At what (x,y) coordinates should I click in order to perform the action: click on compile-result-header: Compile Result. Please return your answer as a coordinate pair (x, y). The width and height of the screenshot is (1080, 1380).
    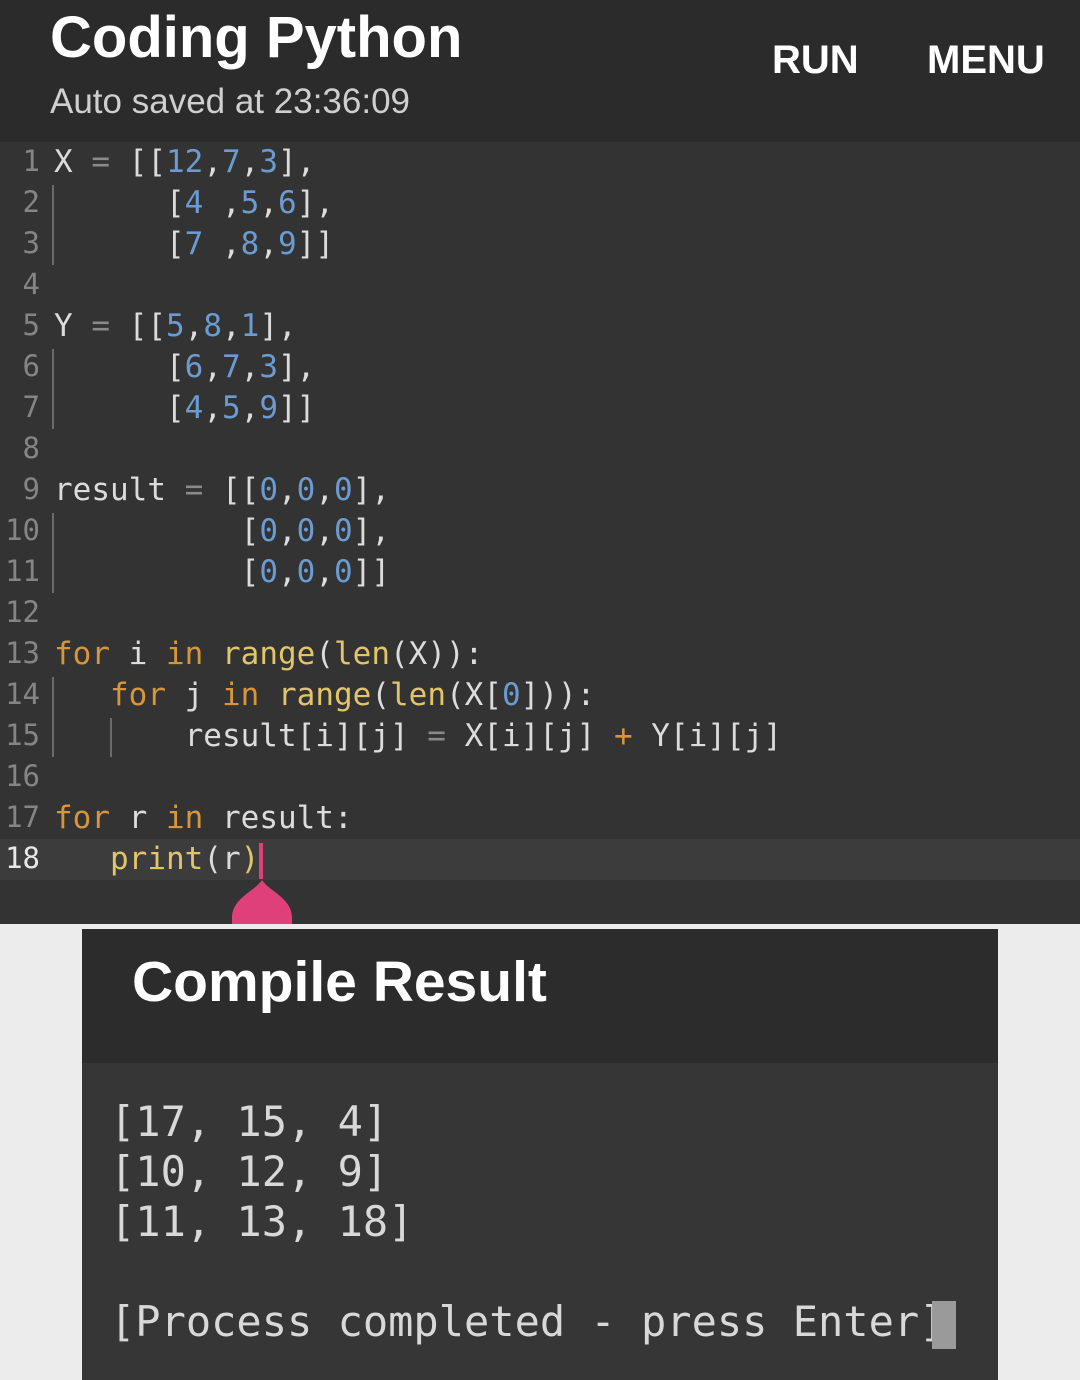
    Looking at the image, I should click on (540, 996).